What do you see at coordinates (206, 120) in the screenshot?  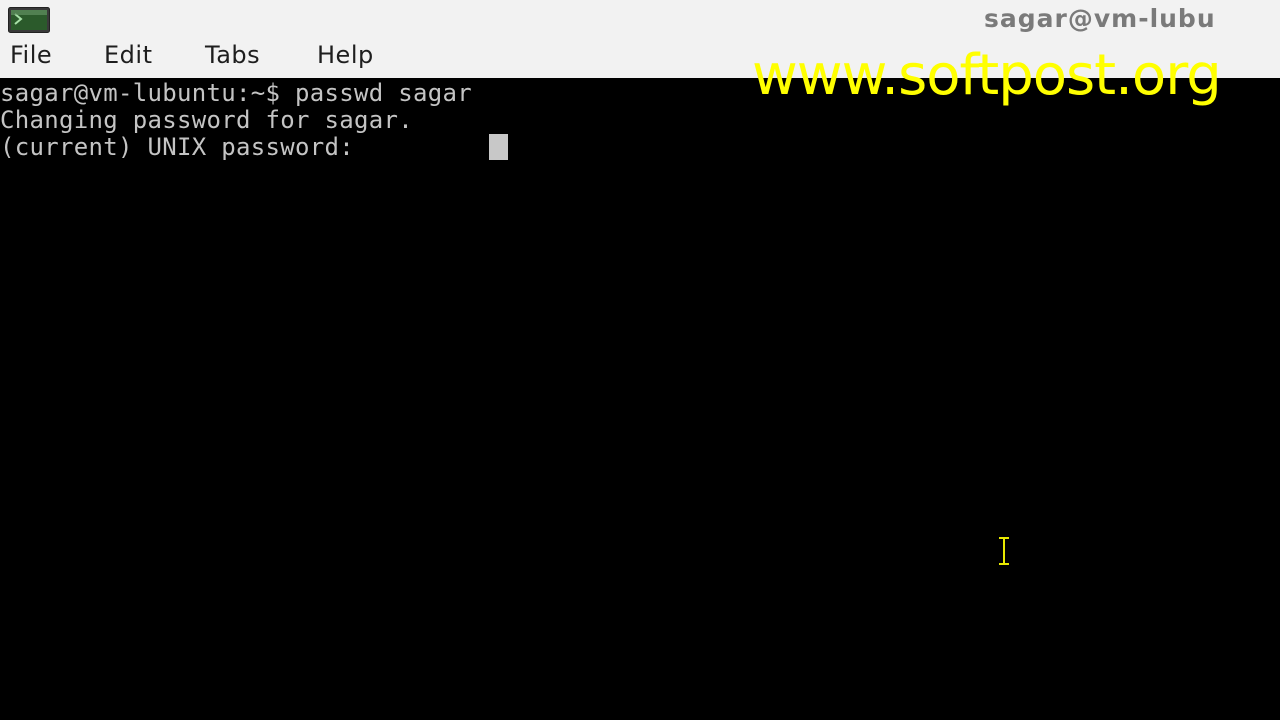 I see `terminal-line-output: Changing password for sagar.` at bounding box center [206, 120].